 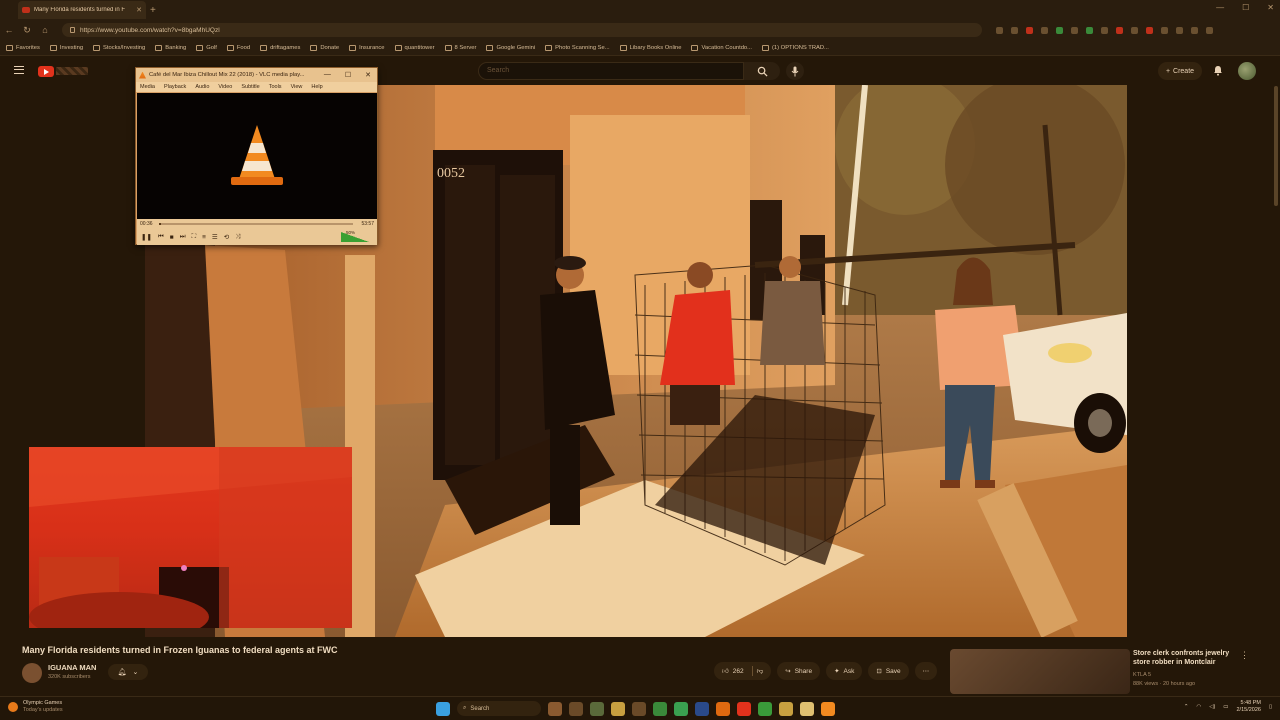 I want to click on more-actions-button: ⋯, so click(x=926, y=671).